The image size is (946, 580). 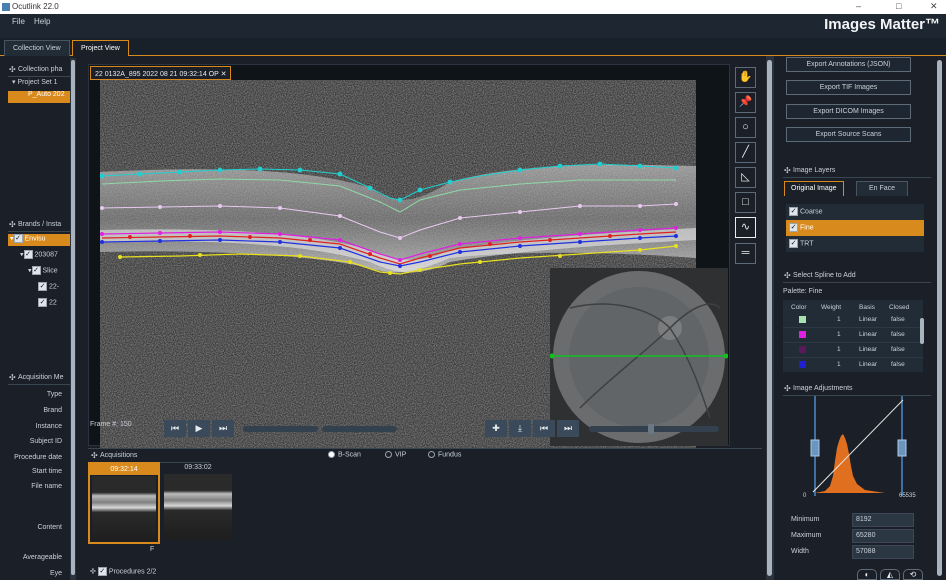 I want to click on mode-vip: VIP, so click(x=395, y=454).